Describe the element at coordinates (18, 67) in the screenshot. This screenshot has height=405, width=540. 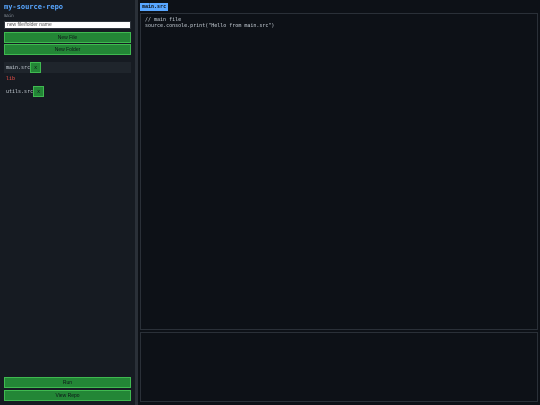
I see `file-name: main.src` at that location.